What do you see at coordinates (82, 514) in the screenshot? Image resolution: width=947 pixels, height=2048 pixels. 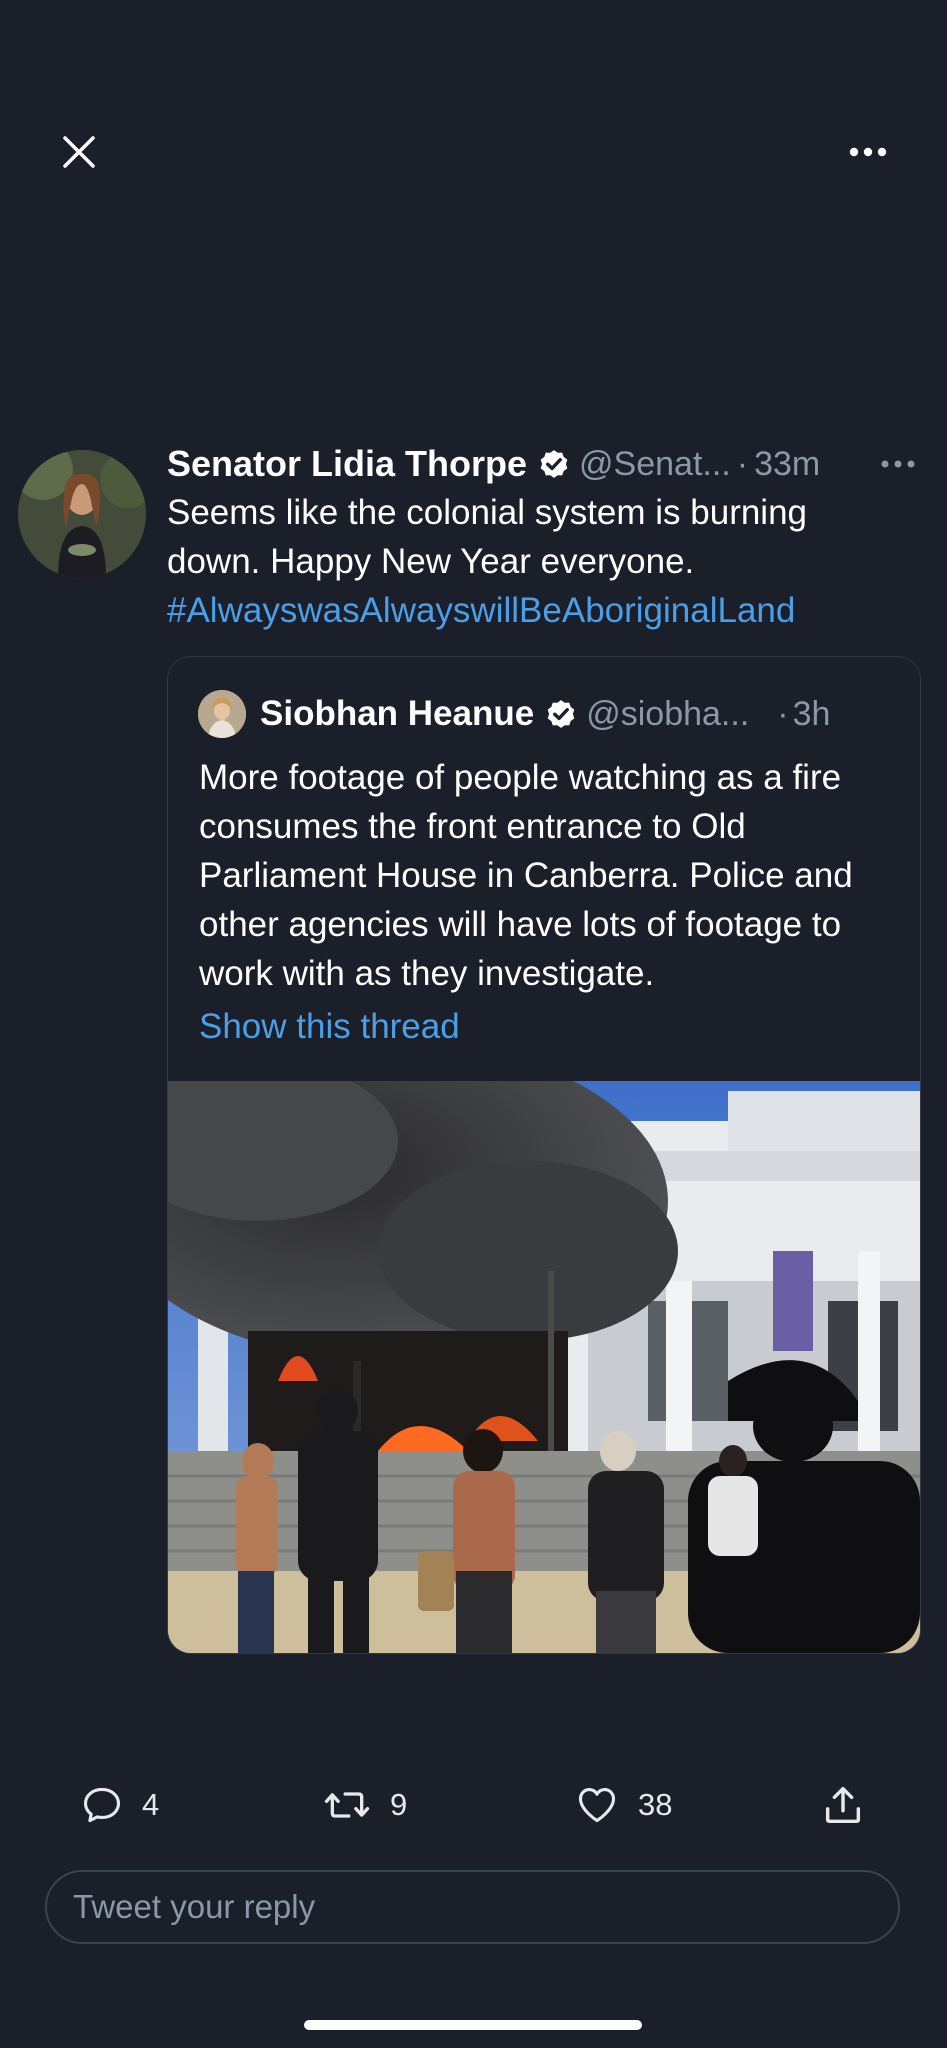 I see `author-avatar` at bounding box center [82, 514].